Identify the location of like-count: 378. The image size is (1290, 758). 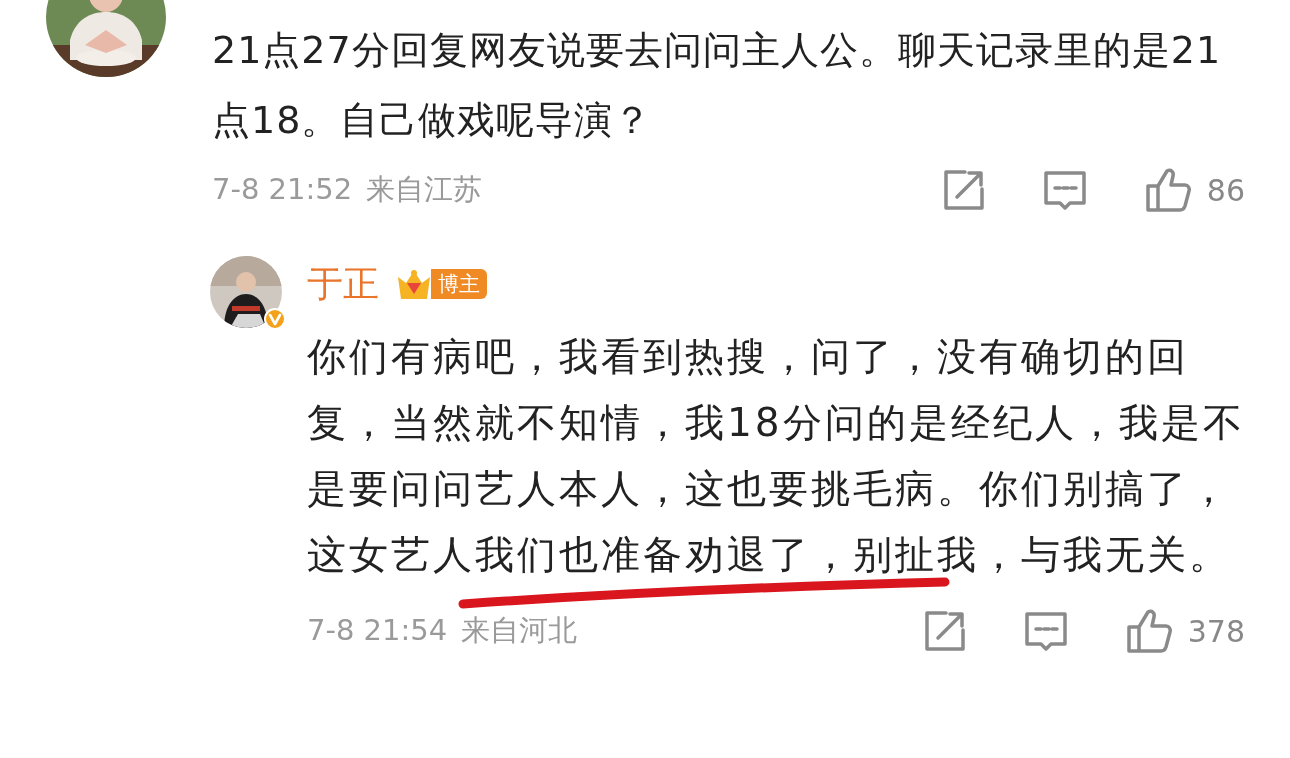
(1216, 631).